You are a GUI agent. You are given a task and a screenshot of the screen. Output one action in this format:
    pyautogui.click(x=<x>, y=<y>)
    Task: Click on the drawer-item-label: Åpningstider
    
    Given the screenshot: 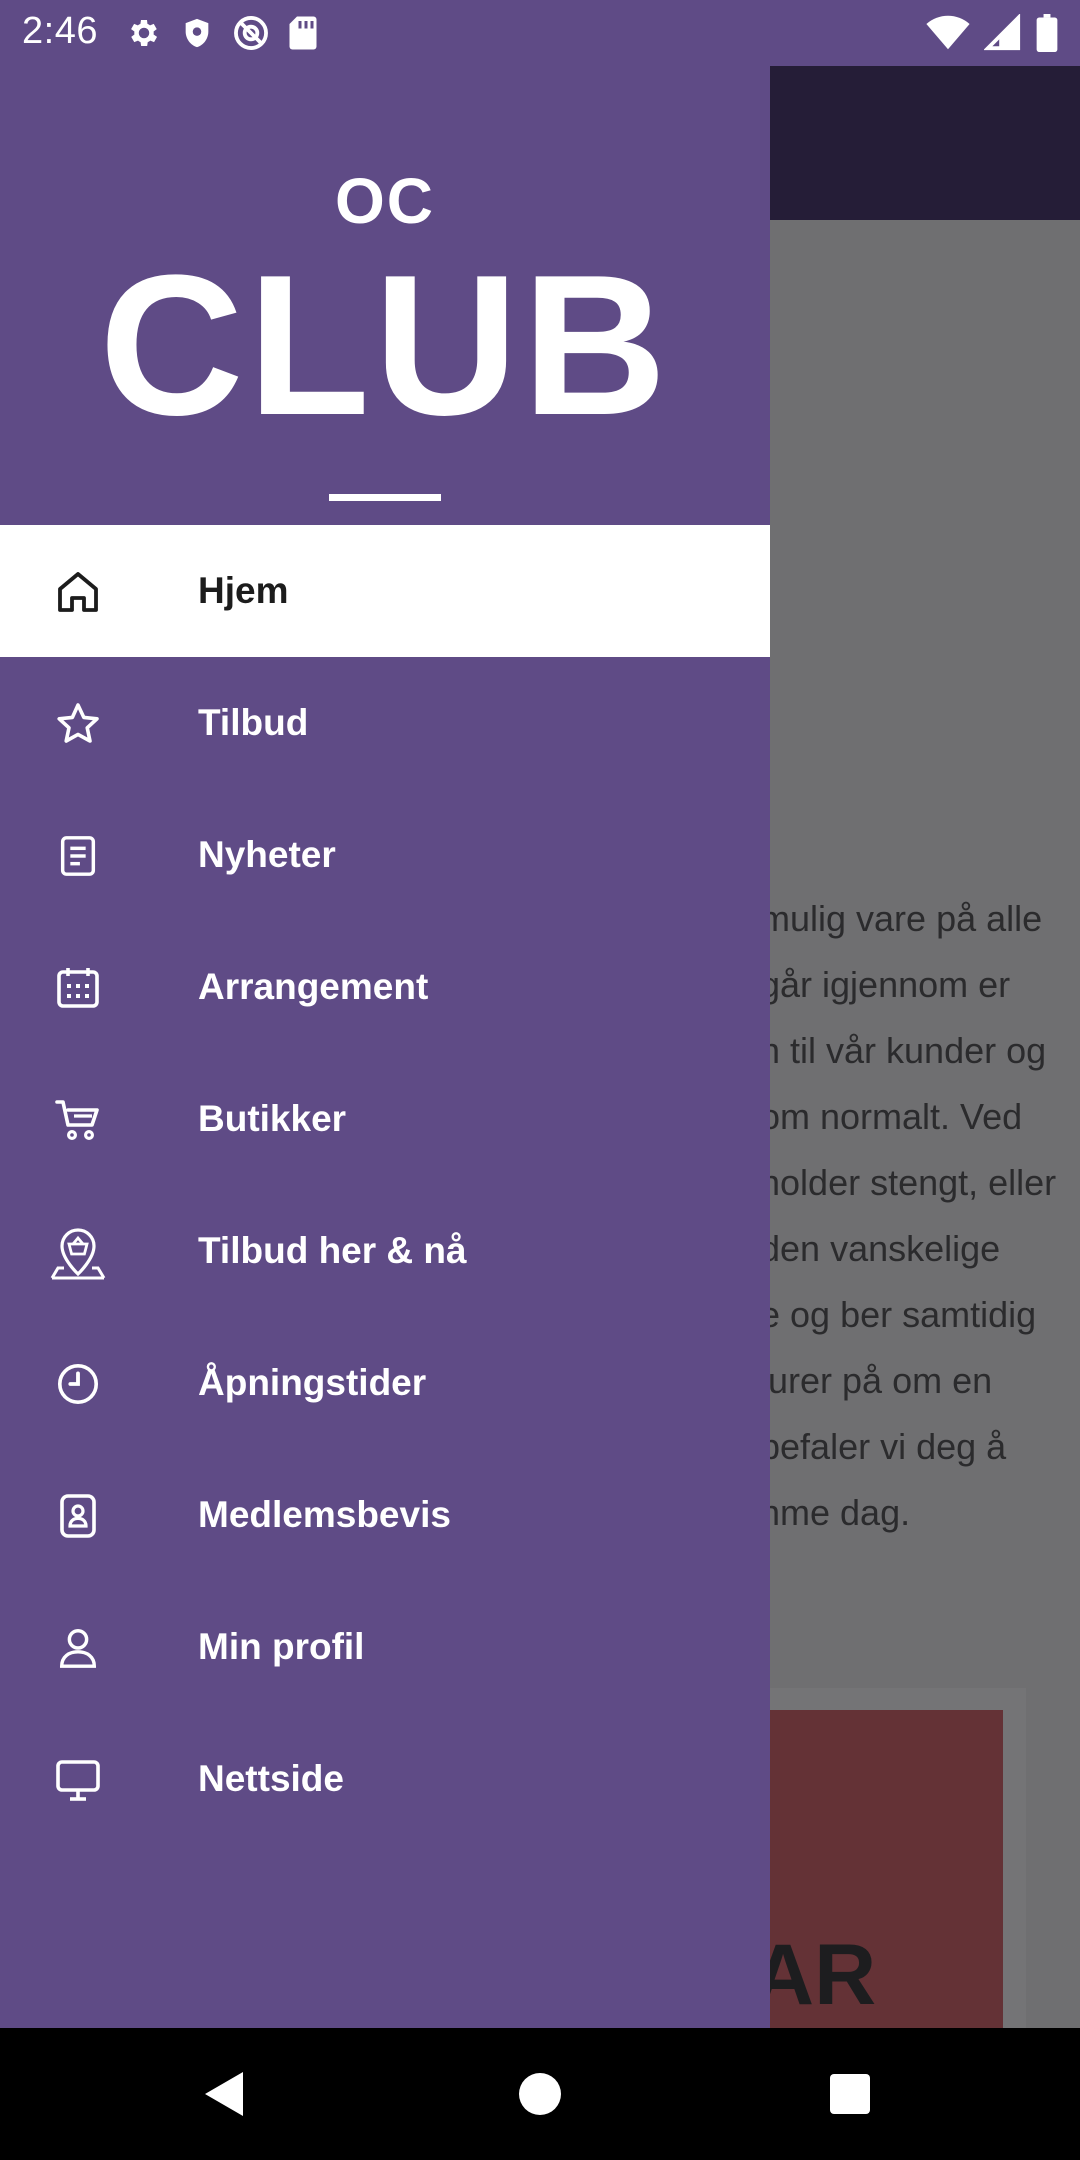 What is the action you would take?
    pyautogui.click(x=312, y=1382)
    